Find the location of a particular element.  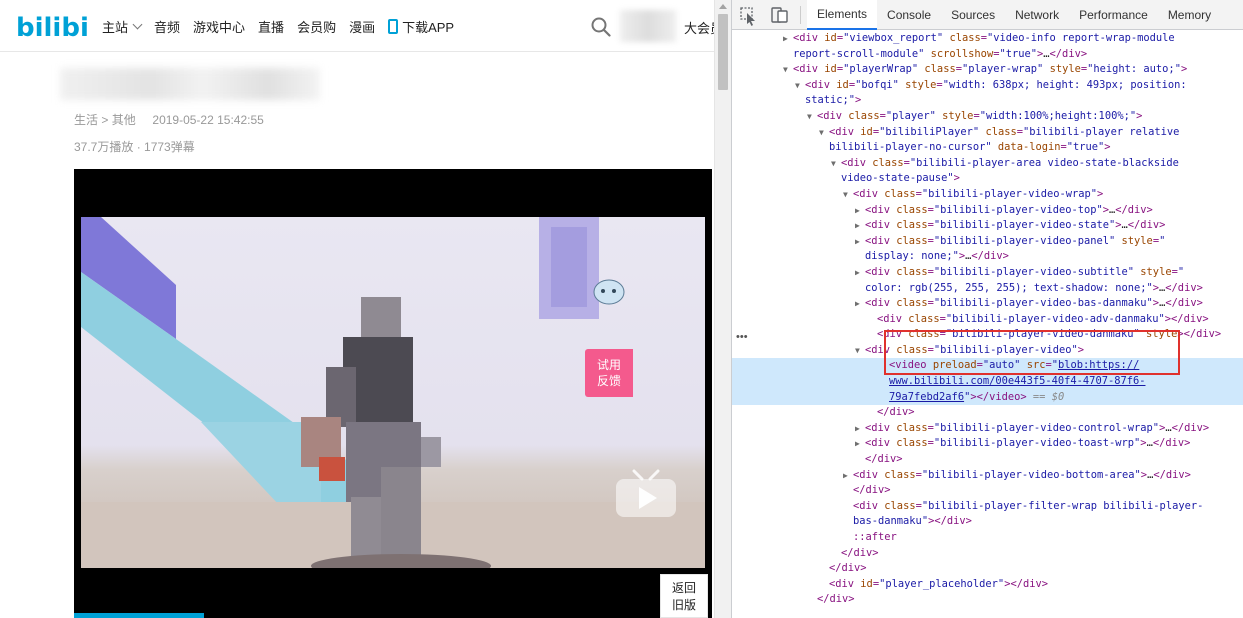

nav-item-4: 会员购 is located at coordinates (316, 26).